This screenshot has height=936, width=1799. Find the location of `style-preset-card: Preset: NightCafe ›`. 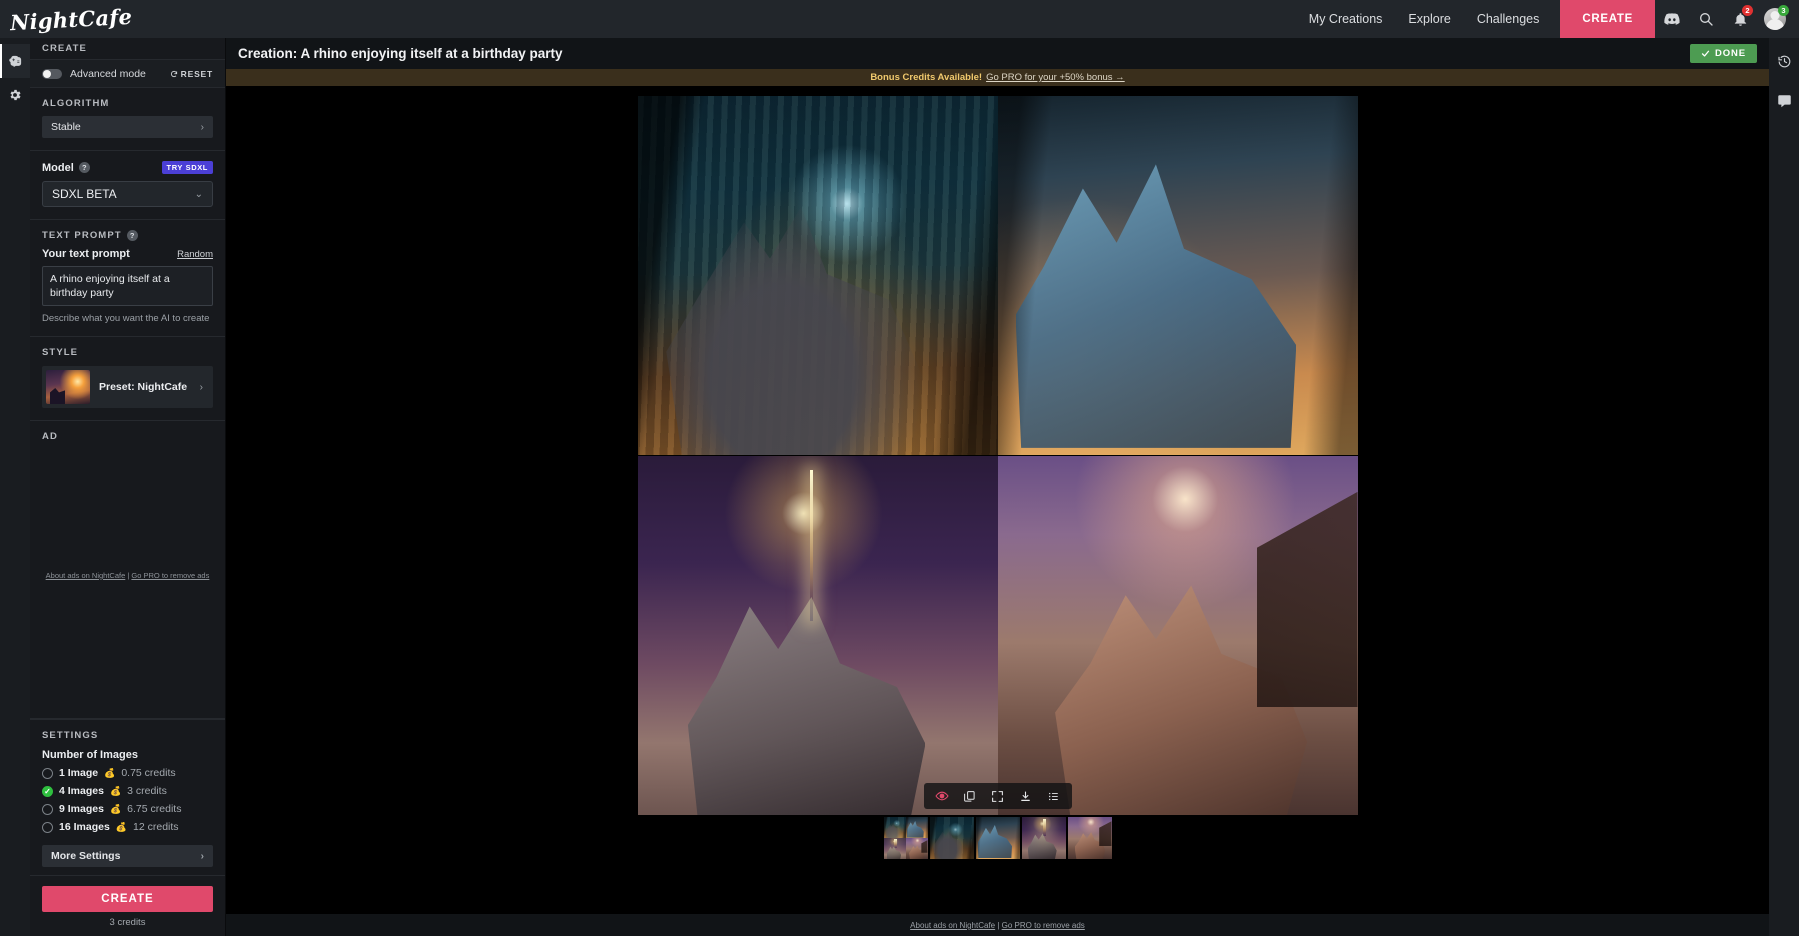

style-preset-card: Preset: NightCafe › is located at coordinates (127, 387).